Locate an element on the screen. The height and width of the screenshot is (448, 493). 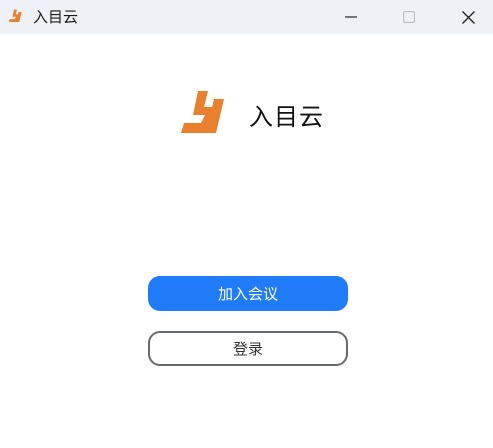
maximize-button is located at coordinates (409, 17).